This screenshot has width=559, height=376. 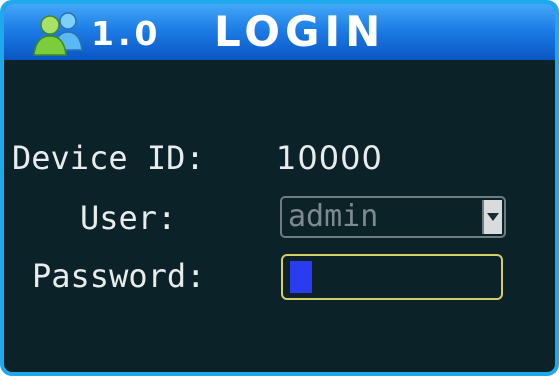 What do you see at coordinates (492, 217) in the screenshot?
I see `chevron-down-icon` at bounding box center [492, 217].